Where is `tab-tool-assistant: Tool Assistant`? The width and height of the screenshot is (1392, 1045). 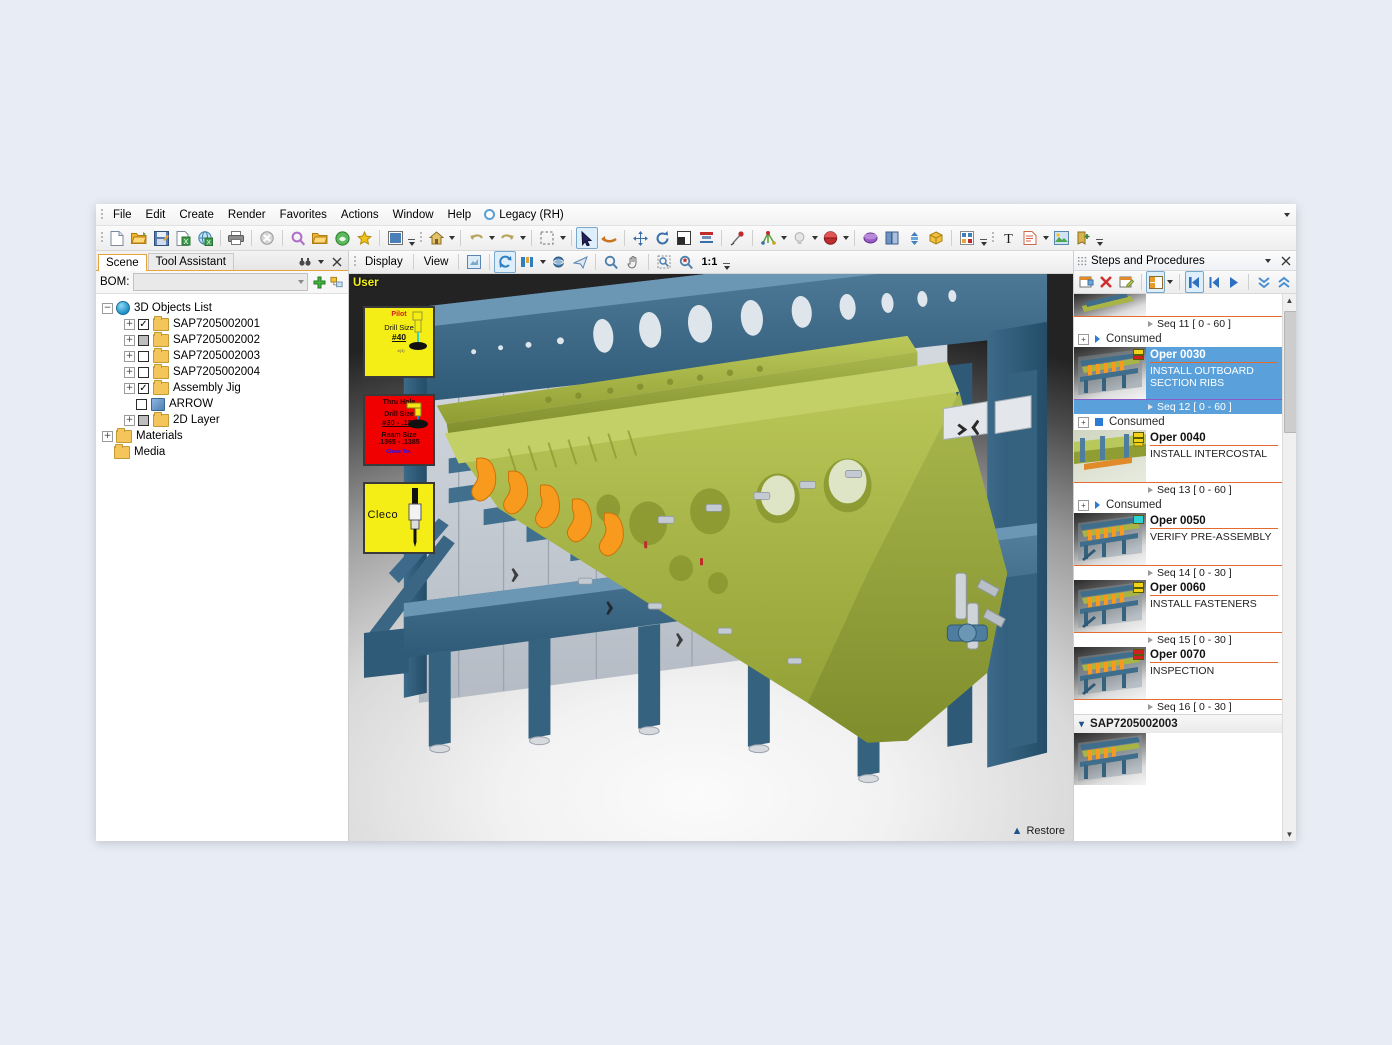
tab-tool-assistant: Tool Assistant is located at coordinates (190, 261).